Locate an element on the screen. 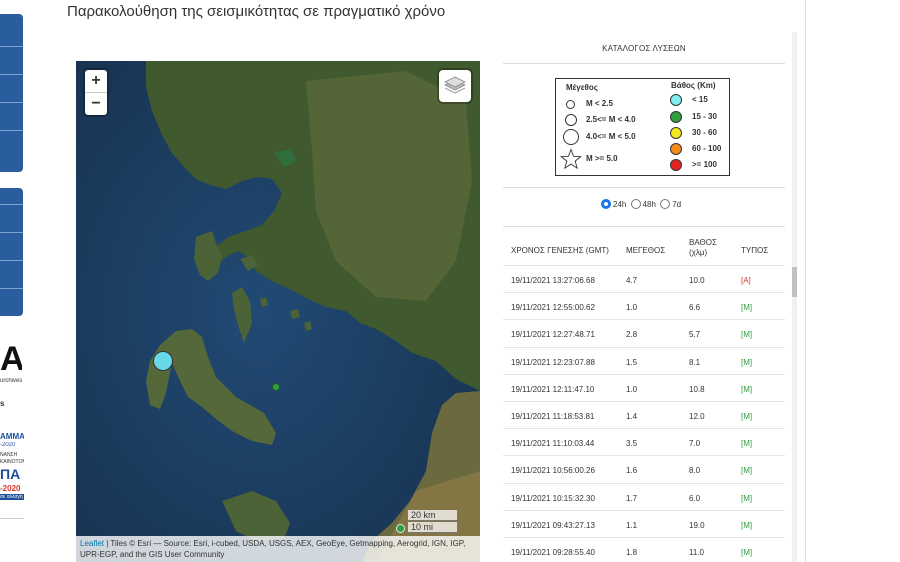  legend-magnitude-item: 4.0<= M < 5.0 is located at coordinates (611, 136).